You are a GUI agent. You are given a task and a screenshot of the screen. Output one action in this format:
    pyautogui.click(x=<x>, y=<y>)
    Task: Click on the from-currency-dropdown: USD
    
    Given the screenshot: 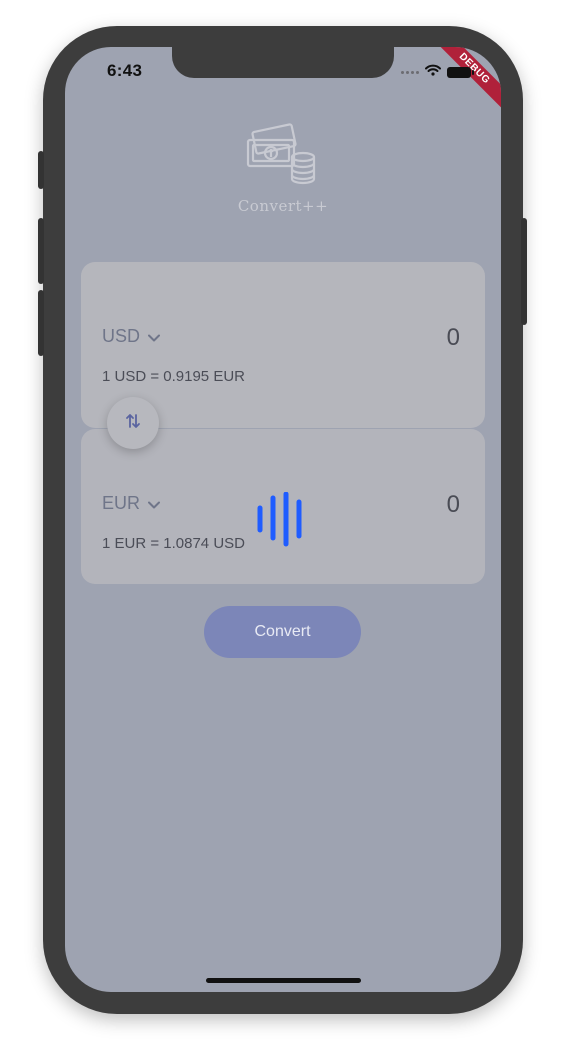 What is the action you would take?
    pyautogui.click(x=131, y=336)
    